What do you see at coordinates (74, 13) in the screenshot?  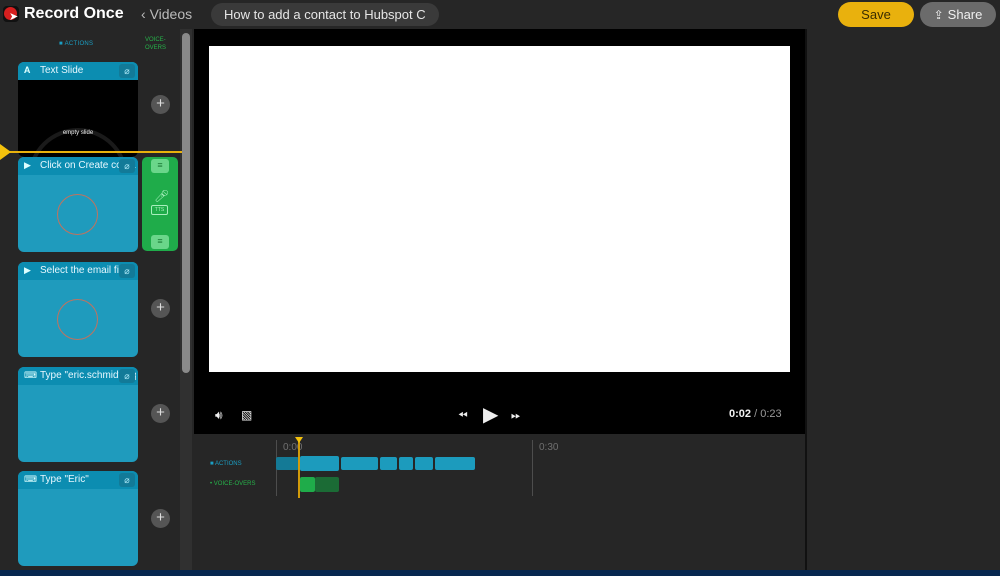 I see `app-brand: Record Once` at bounding box center [74, 13].